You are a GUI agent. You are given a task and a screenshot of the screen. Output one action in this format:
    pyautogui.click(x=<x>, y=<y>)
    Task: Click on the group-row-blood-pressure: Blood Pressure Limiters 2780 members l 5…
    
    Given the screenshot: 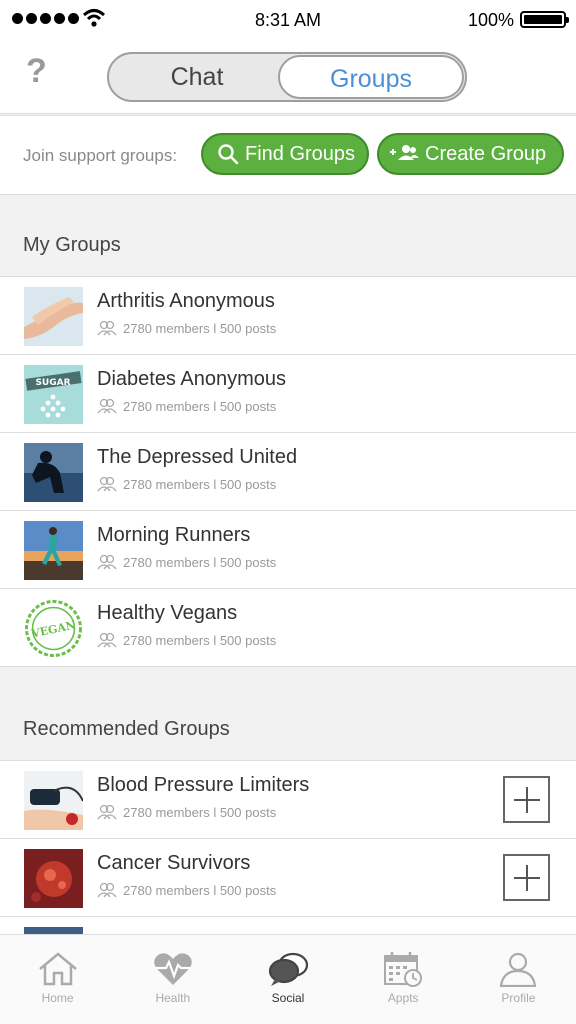 What is the action you would take?
    pyautogui.click(x=288, y=800)
    